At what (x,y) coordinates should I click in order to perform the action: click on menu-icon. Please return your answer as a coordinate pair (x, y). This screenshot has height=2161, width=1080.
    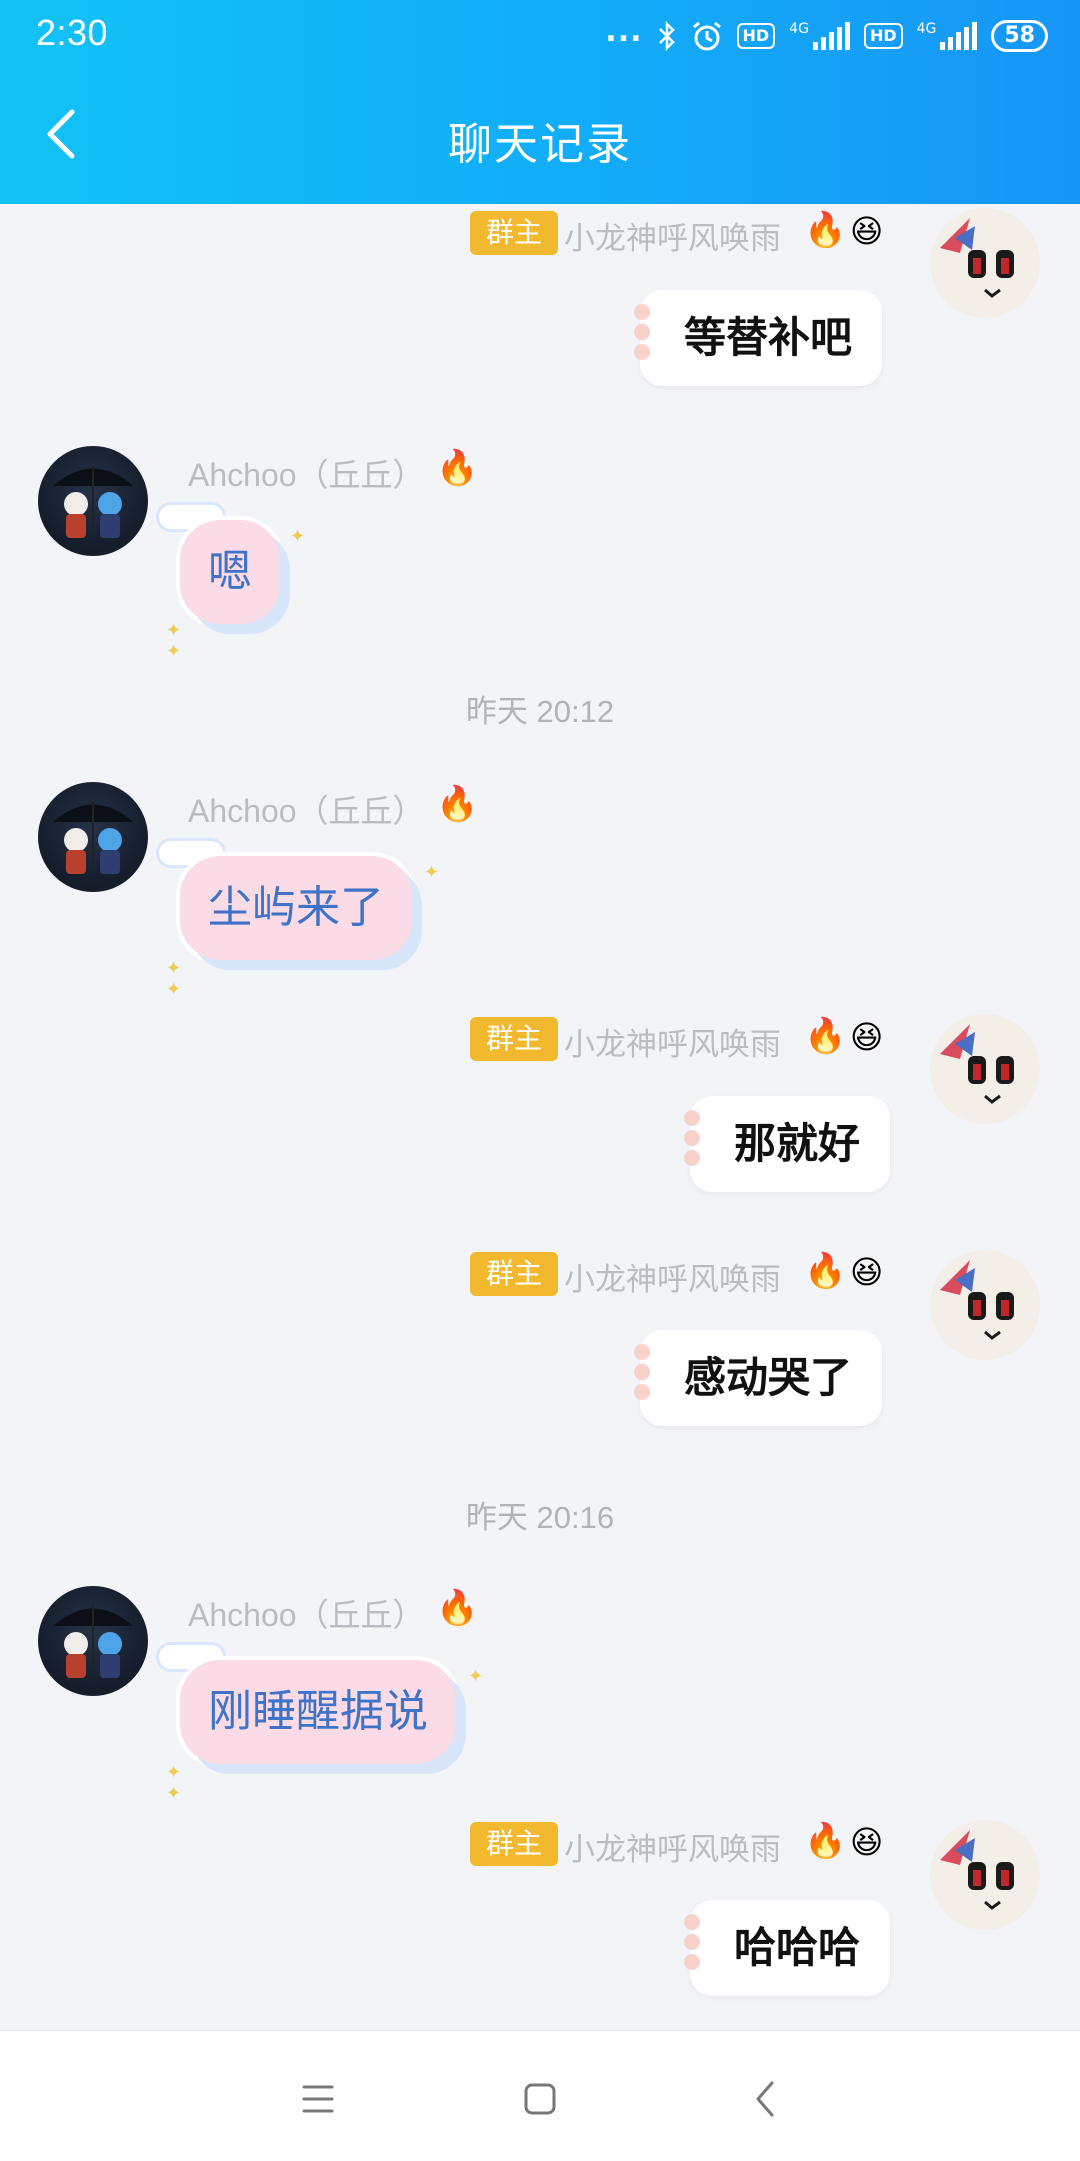
    Looking at the image, I should click on (318, 2099).